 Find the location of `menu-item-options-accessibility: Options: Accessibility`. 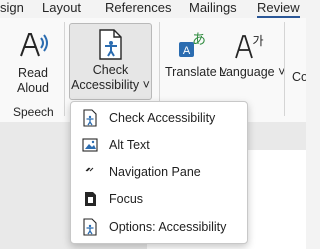

menu-item-options-accessibility: Options: Accessibility is located at coordinates (159, 227).